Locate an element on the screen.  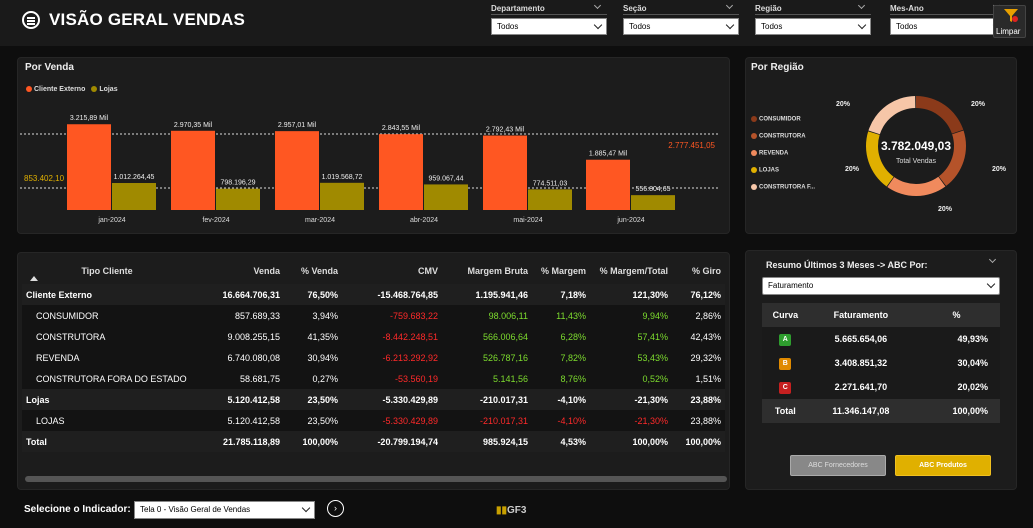
abc-row: C 2.271.641,70 20,02% is located at coordinates (881, 387).